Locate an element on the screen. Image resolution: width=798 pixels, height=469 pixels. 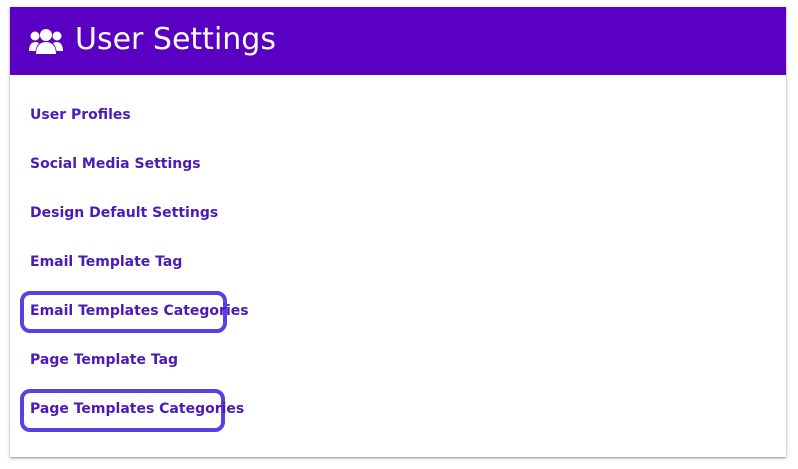
panel-header: User Settings is located at coordinates (398, 41).